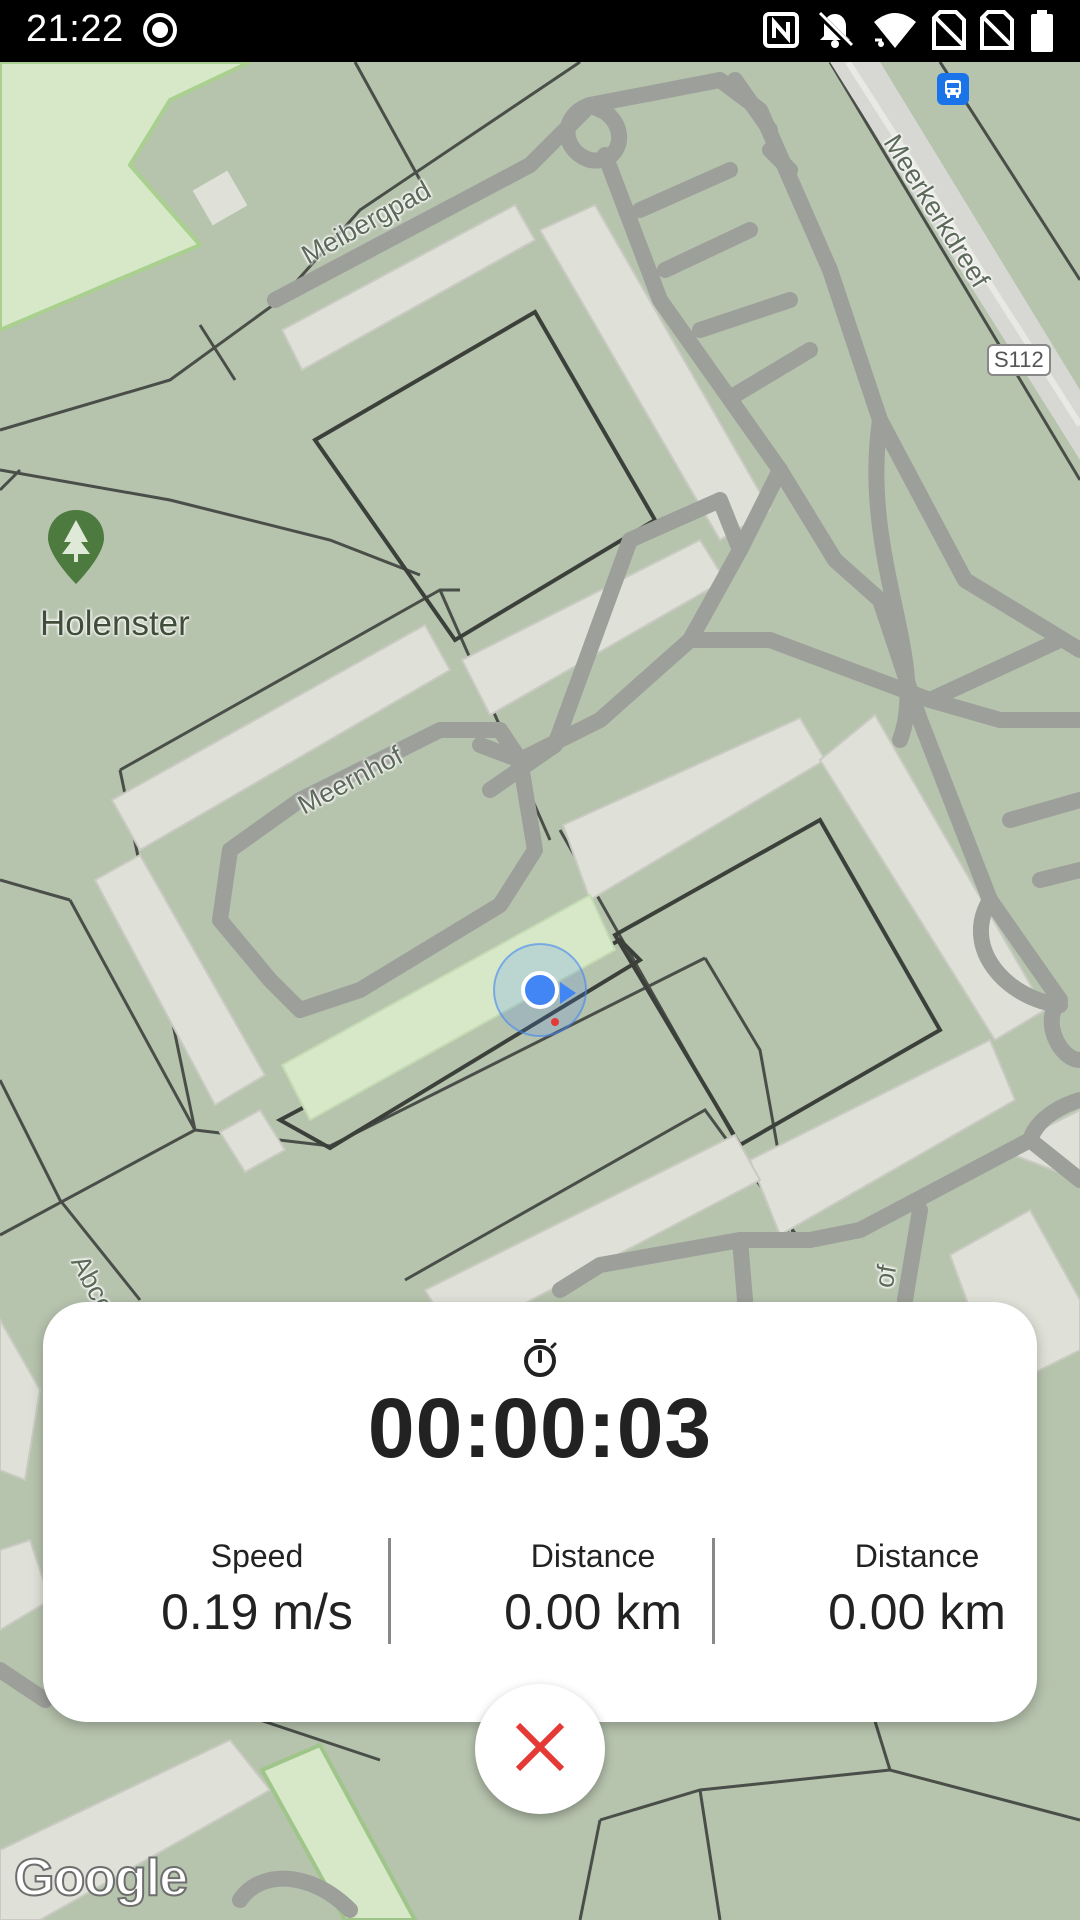  What do you see at coordinates (895, 32) in the screenshot?
I see `wifi-icon` at bounding box center [895, 32].